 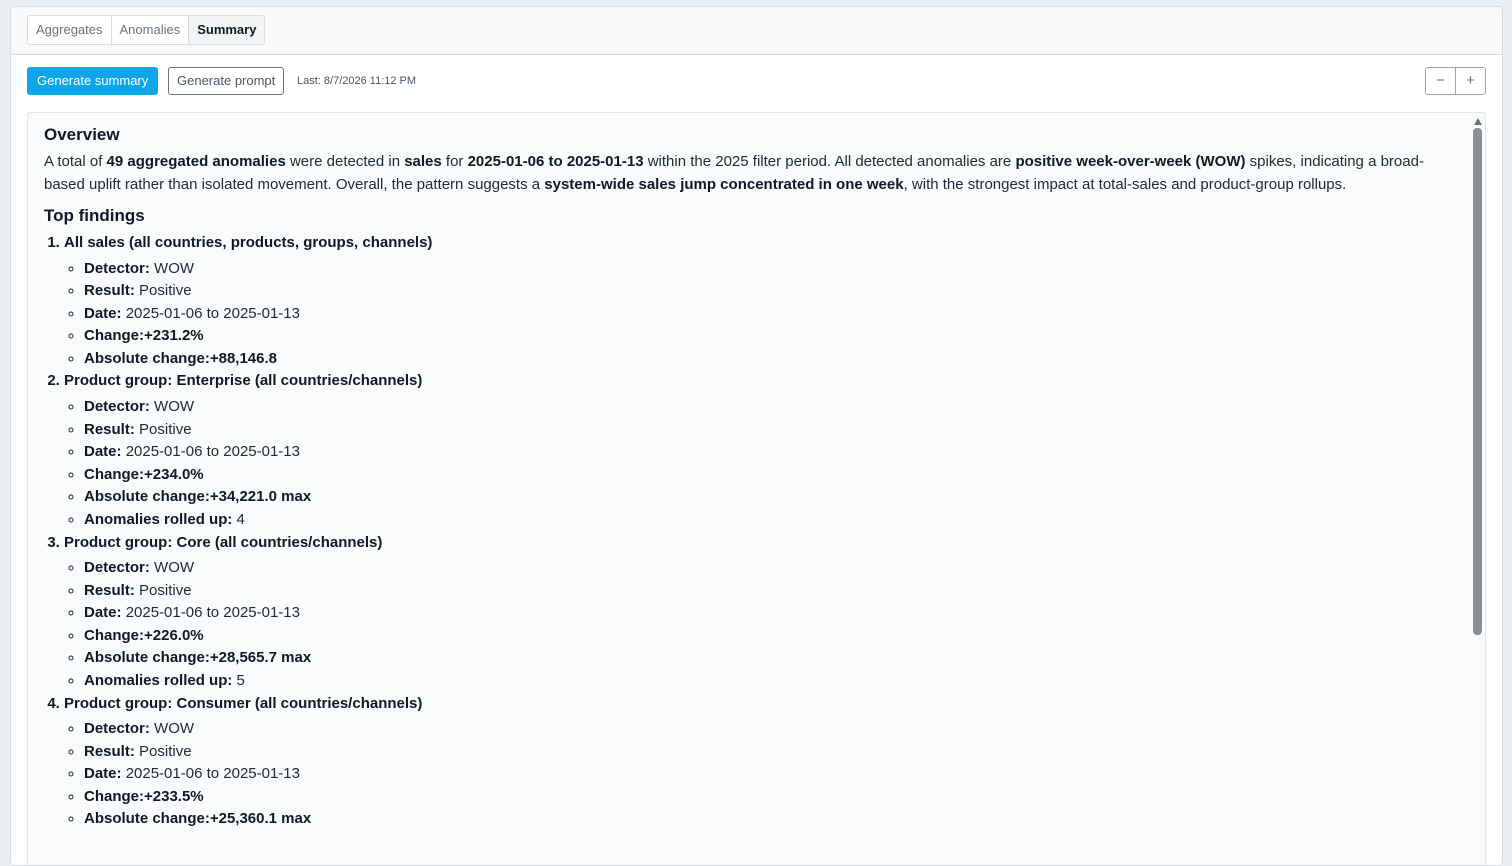 I want to click on finding-absolute-change: Absolute change:+34,221.0 max, so click(x=771, y=497).